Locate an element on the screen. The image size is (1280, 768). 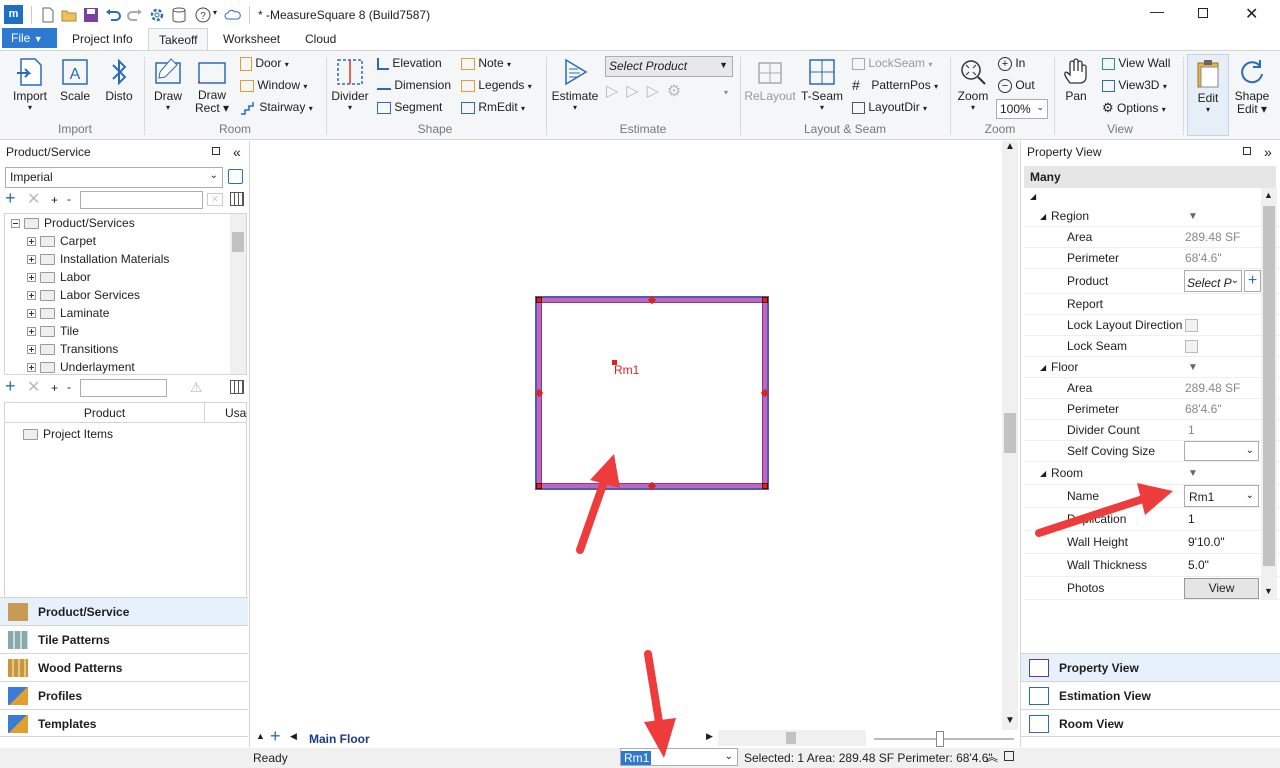
canvas-v-scrollbar: ▲ ▼ is located at coordinates (1010, 435).